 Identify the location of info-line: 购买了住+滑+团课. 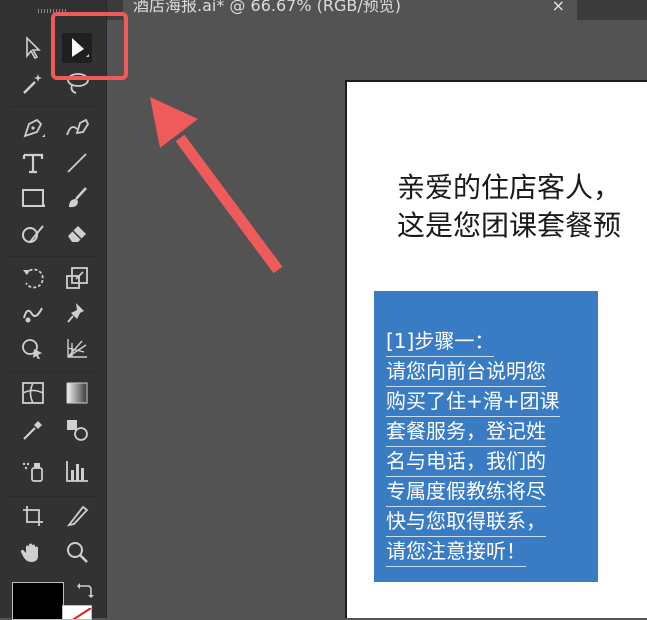
(473, 402).